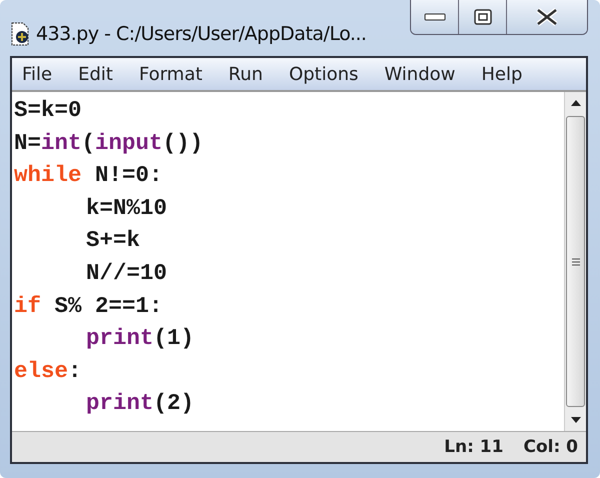 Image resolution: width=600 pixels, height=478 pixels. I want to click on close-icon, so click(547, 17).